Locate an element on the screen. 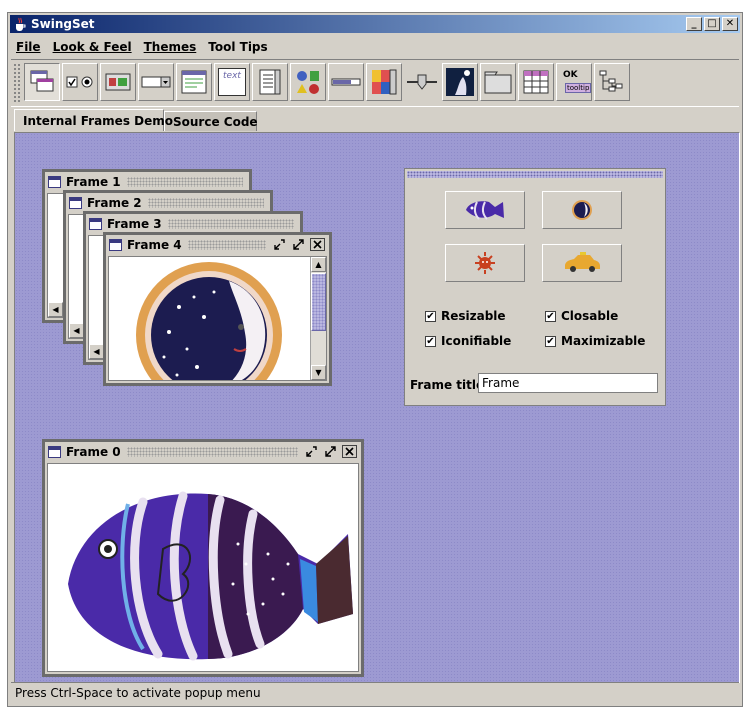 This screenshot has width=756, height=715. frame-title-bar: Frame 2 is located at coordinates (168, 202).